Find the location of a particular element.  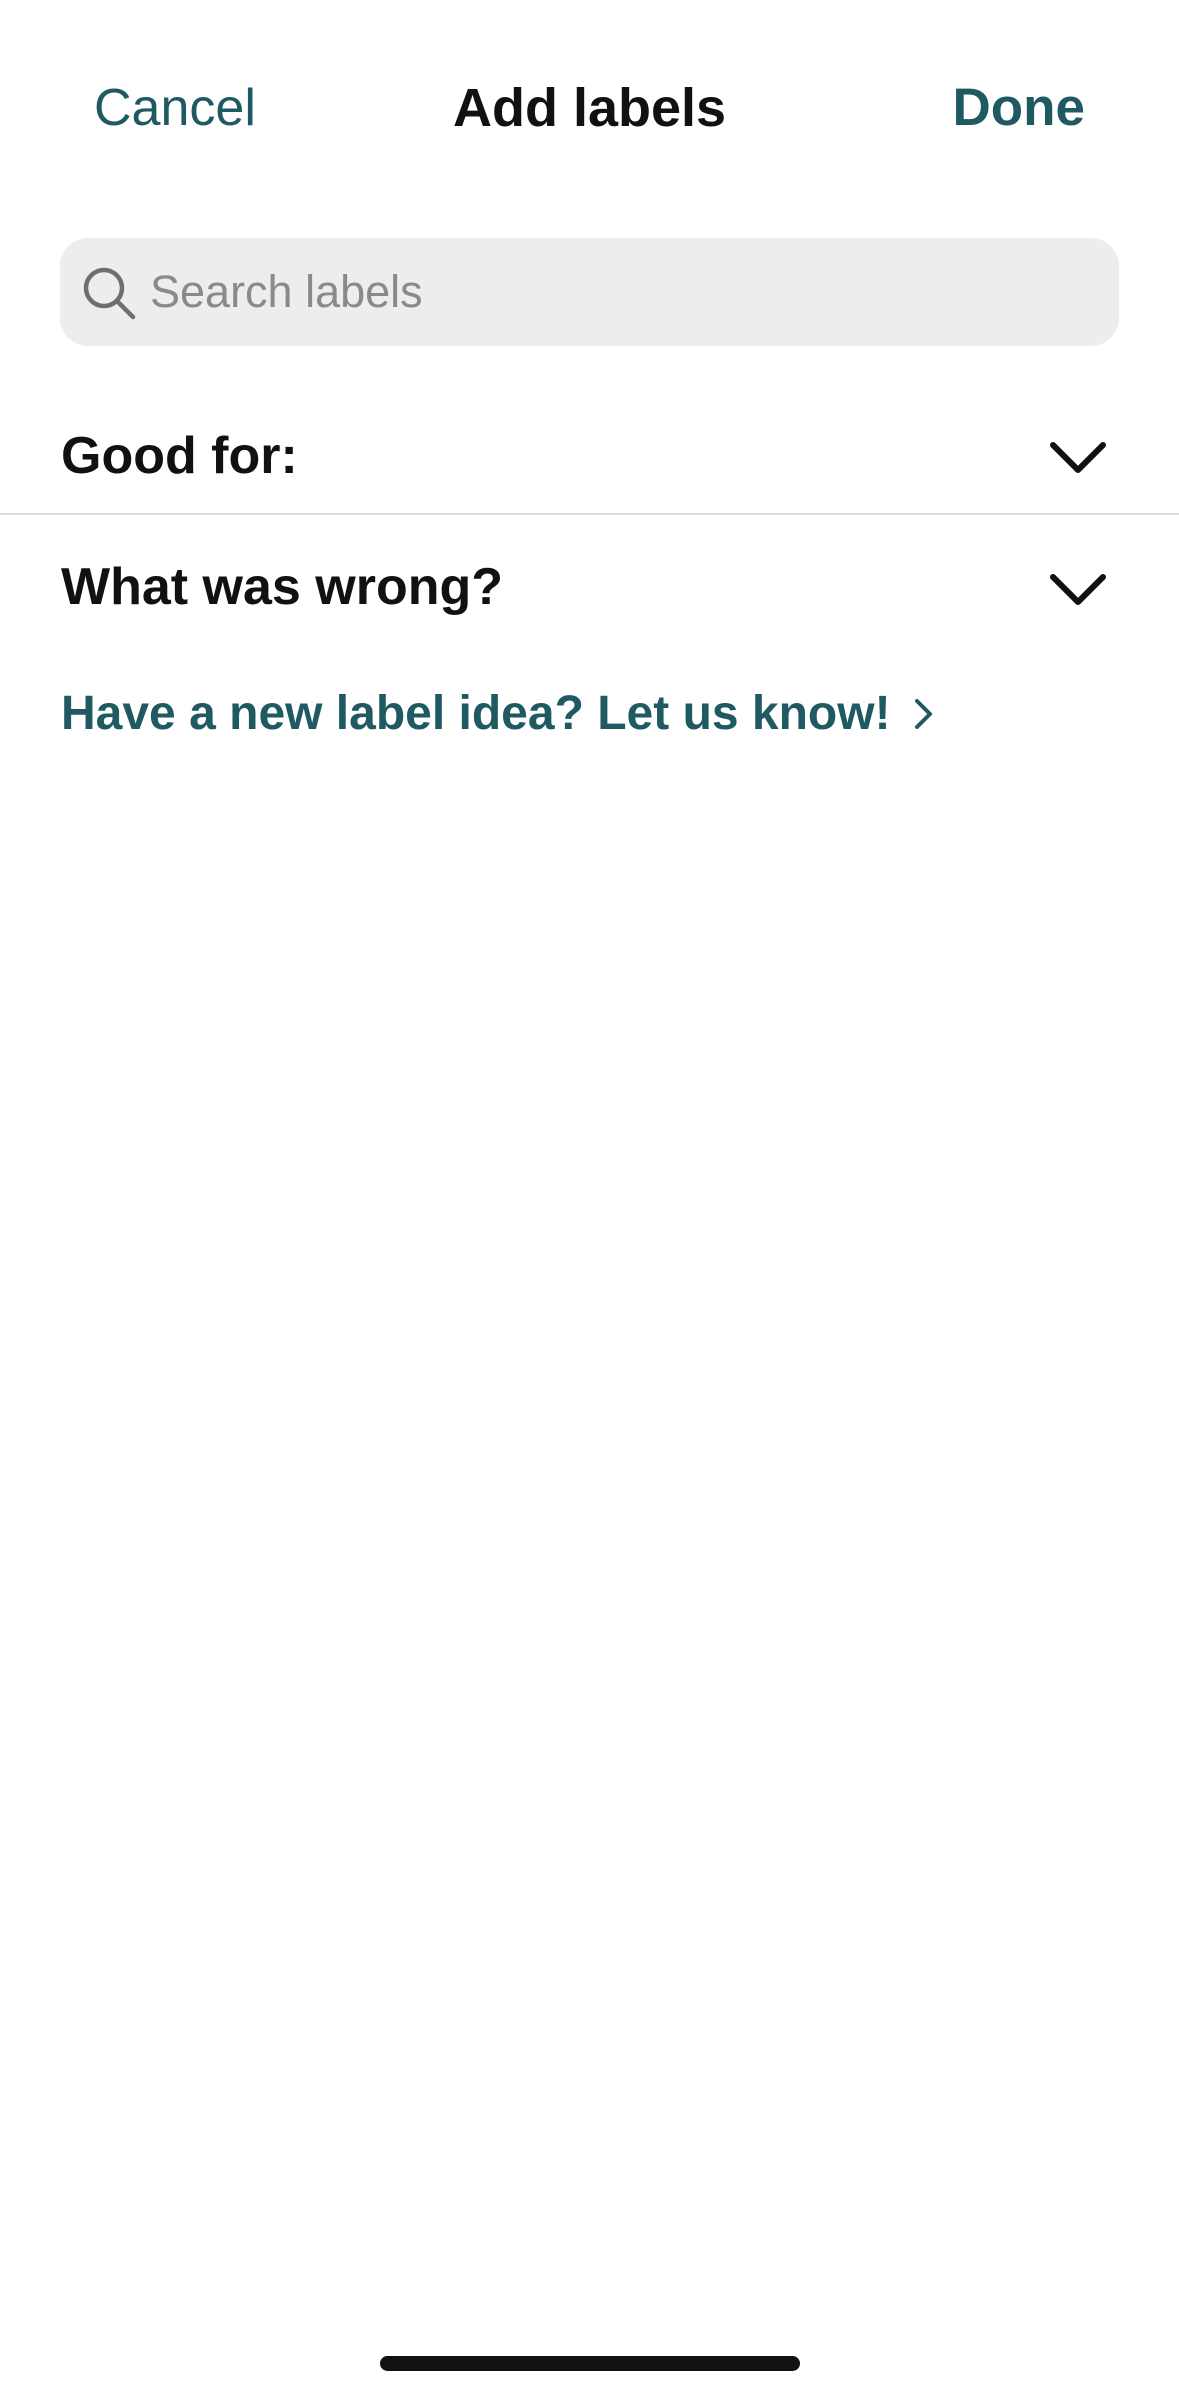

cancel-button: Cancel is located at coordinates (175, 108).